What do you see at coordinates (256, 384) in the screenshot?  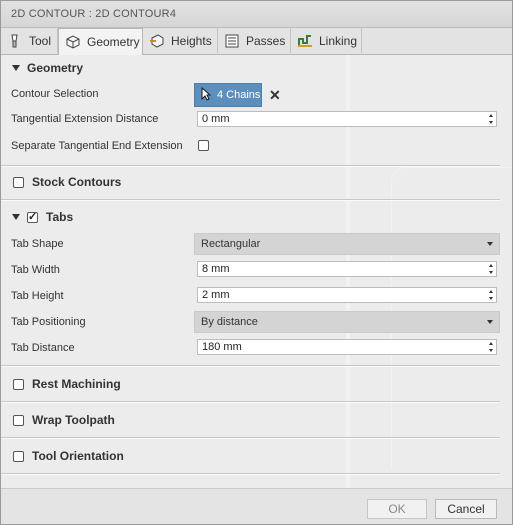 I see `section-rest-machining-header: Rest Machining` at bounding box center [256, 384].